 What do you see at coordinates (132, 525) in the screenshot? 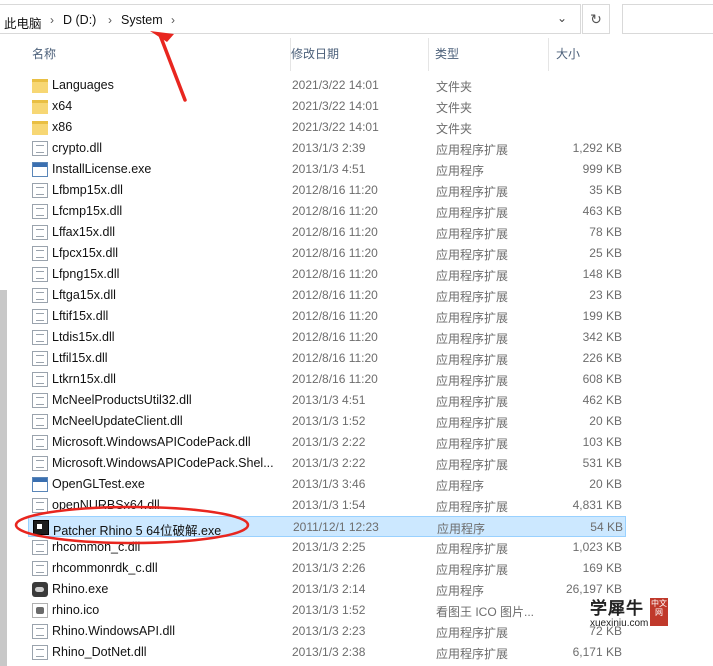
I see `annotation-ellipse` at bounding box center [132, 525].